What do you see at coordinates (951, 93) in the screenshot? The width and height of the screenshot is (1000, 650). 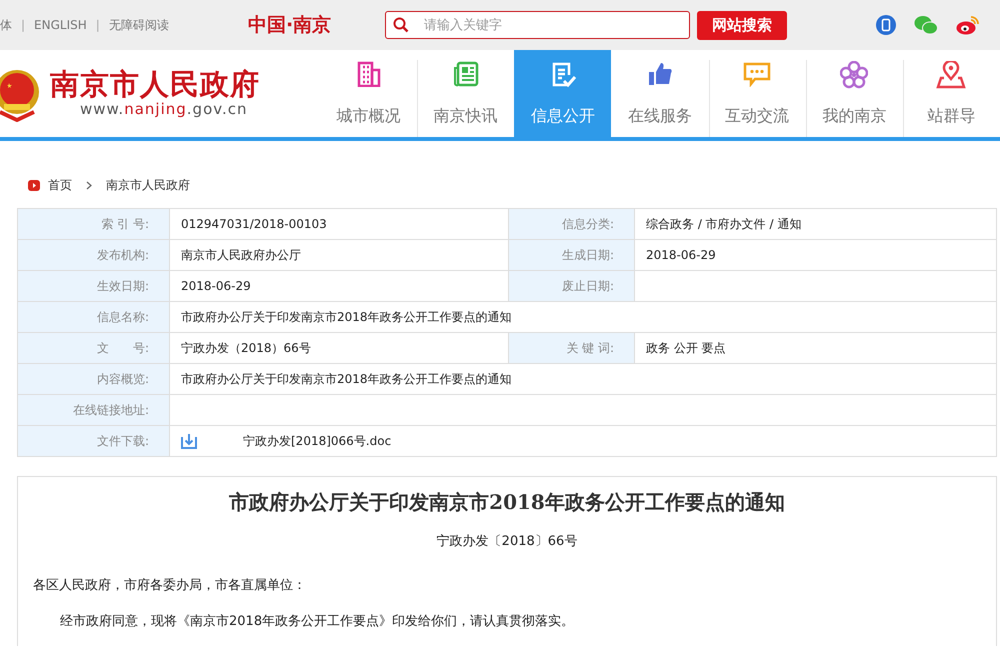 I see `nav-tab: 站群导` at bounding box center [951, 93].